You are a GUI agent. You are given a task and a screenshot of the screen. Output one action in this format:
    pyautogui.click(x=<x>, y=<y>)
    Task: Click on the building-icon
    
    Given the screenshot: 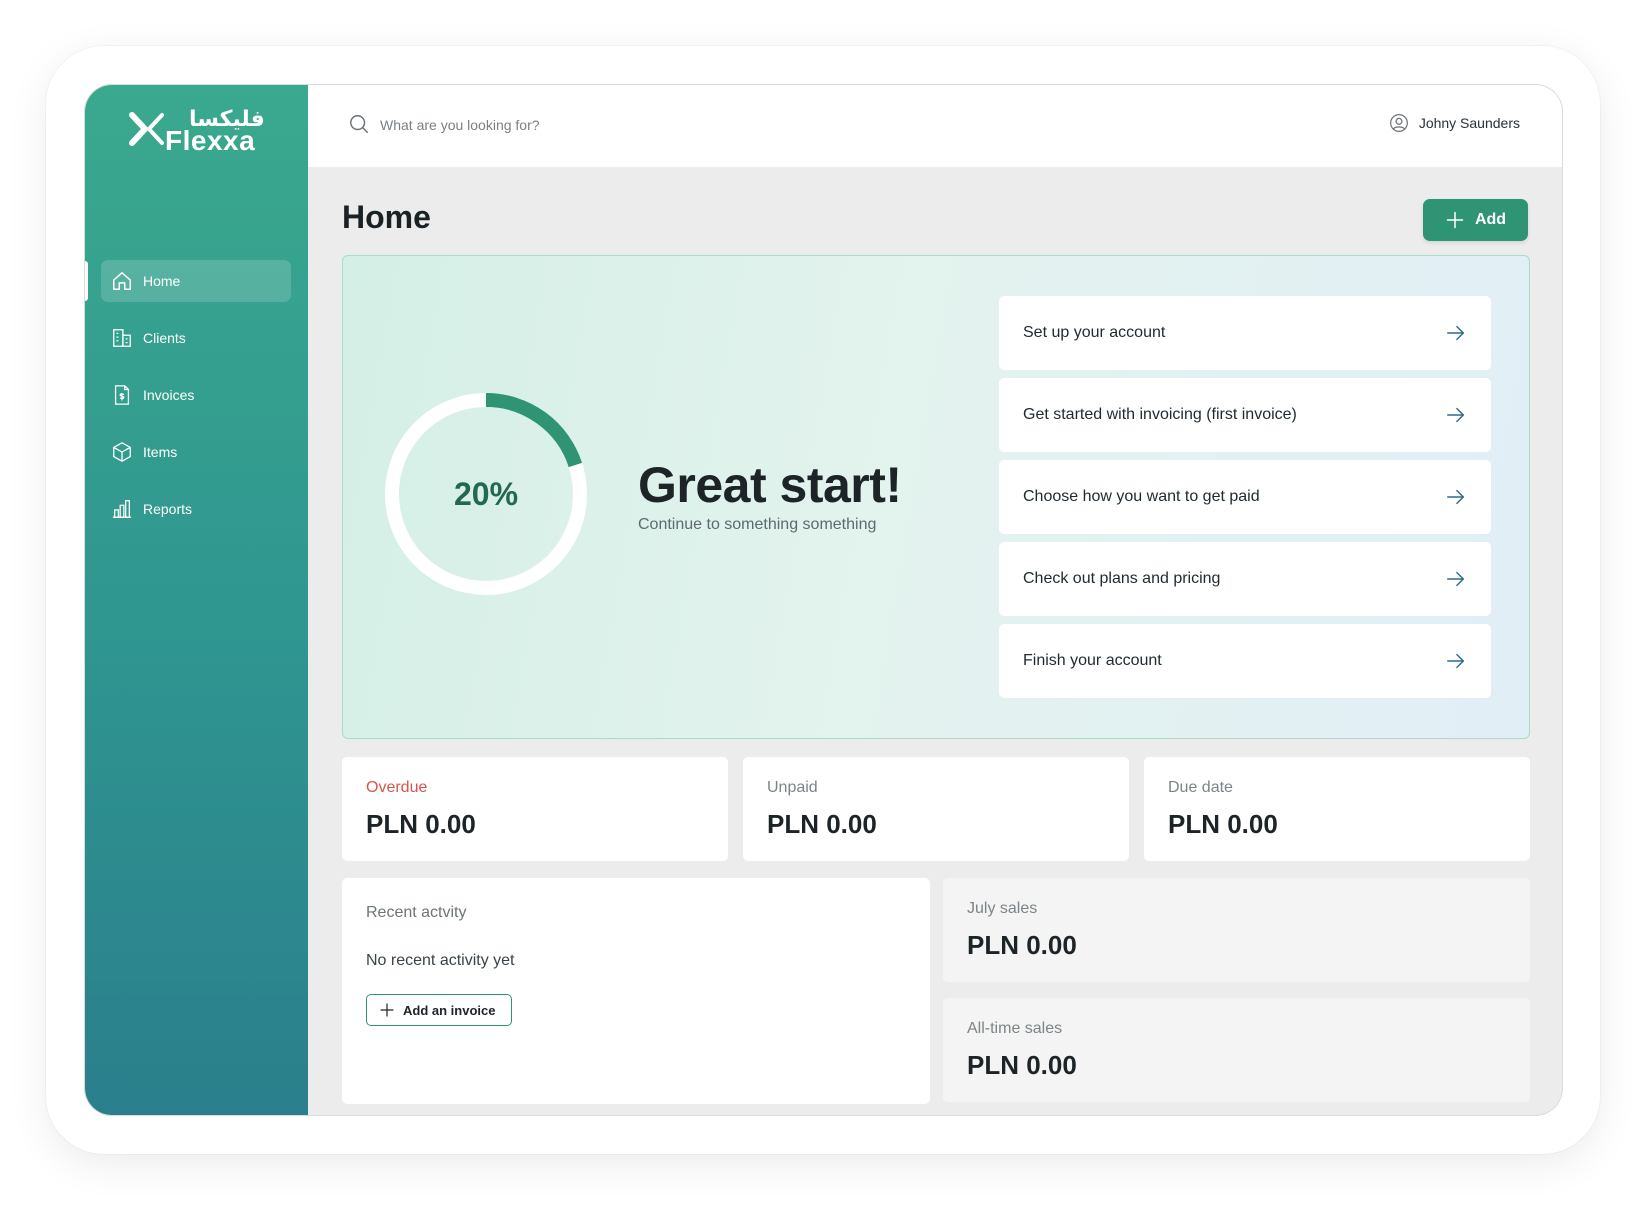 What is the action you would take?
    pyautogui.click(x=122, y=338)
    